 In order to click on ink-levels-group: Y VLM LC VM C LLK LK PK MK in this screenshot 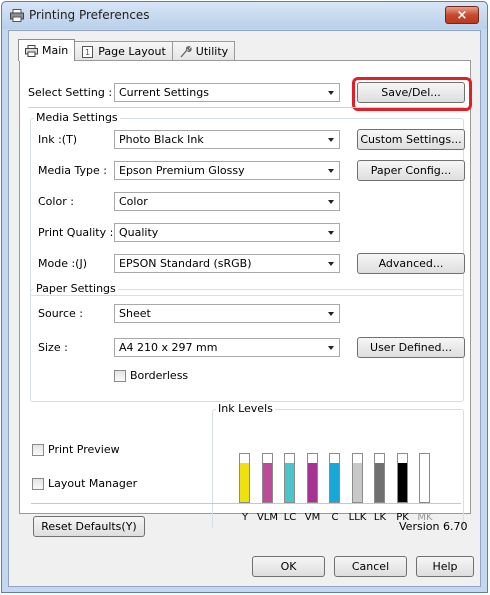, I will do `click(338, 469)`.